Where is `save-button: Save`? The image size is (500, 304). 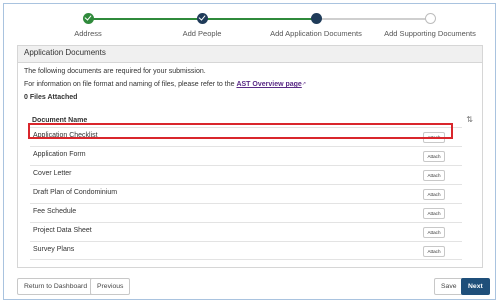 save-button: Save is located at coordinates (449, 286).